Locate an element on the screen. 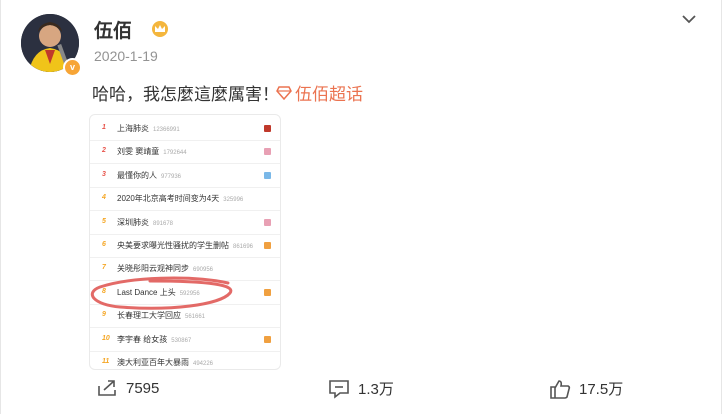  hotlist-count: 494226 is located at coordinates (203, 364).